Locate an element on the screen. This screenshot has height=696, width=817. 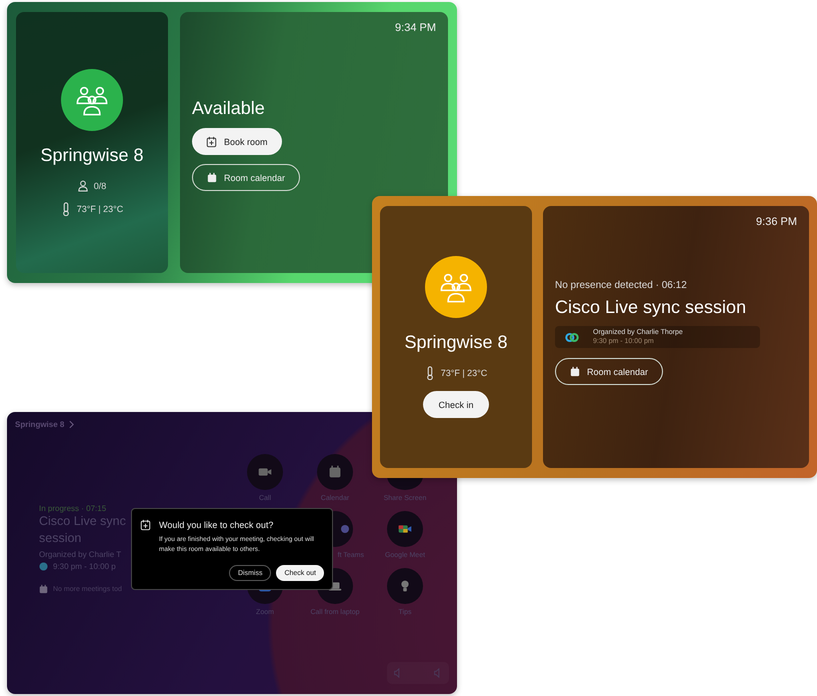
clock-time: 9:36 PM is located at coordinates (776, 222).